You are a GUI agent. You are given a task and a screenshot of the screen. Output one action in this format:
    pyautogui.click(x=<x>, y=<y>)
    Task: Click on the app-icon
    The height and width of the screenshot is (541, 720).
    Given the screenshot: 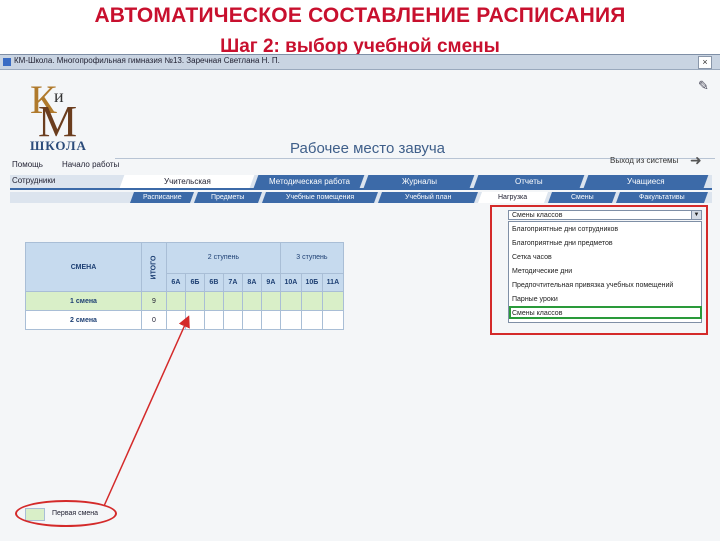 What is the action you would take?
    pyautogui.click(x=7, y=62)
    